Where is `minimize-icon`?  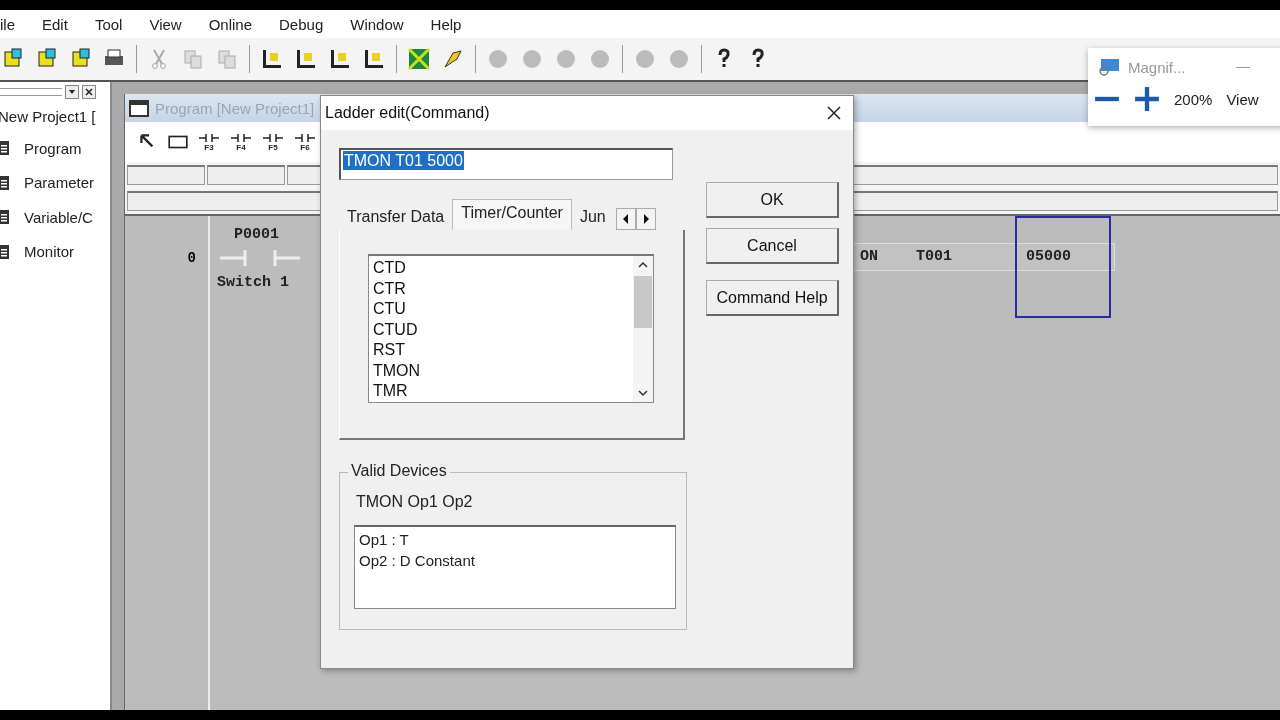
minimize-icon is located at coordinates (1242, 67).